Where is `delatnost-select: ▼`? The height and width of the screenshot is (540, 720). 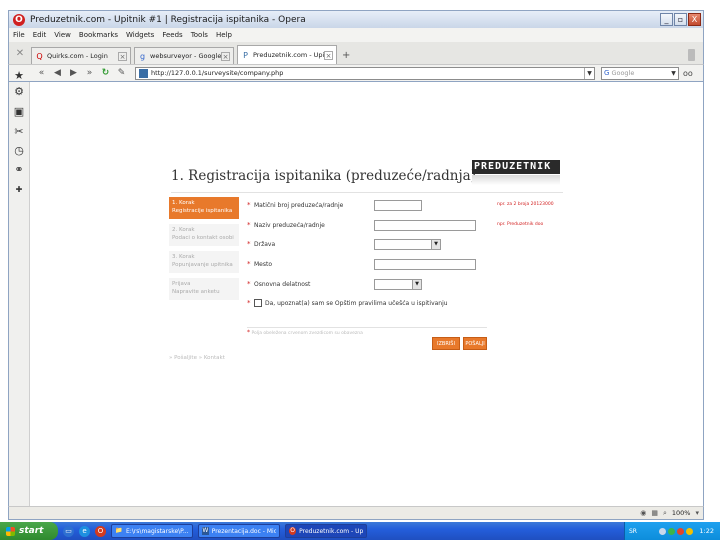
delatnost-select: ▼ is located at coordinates (398, 284).